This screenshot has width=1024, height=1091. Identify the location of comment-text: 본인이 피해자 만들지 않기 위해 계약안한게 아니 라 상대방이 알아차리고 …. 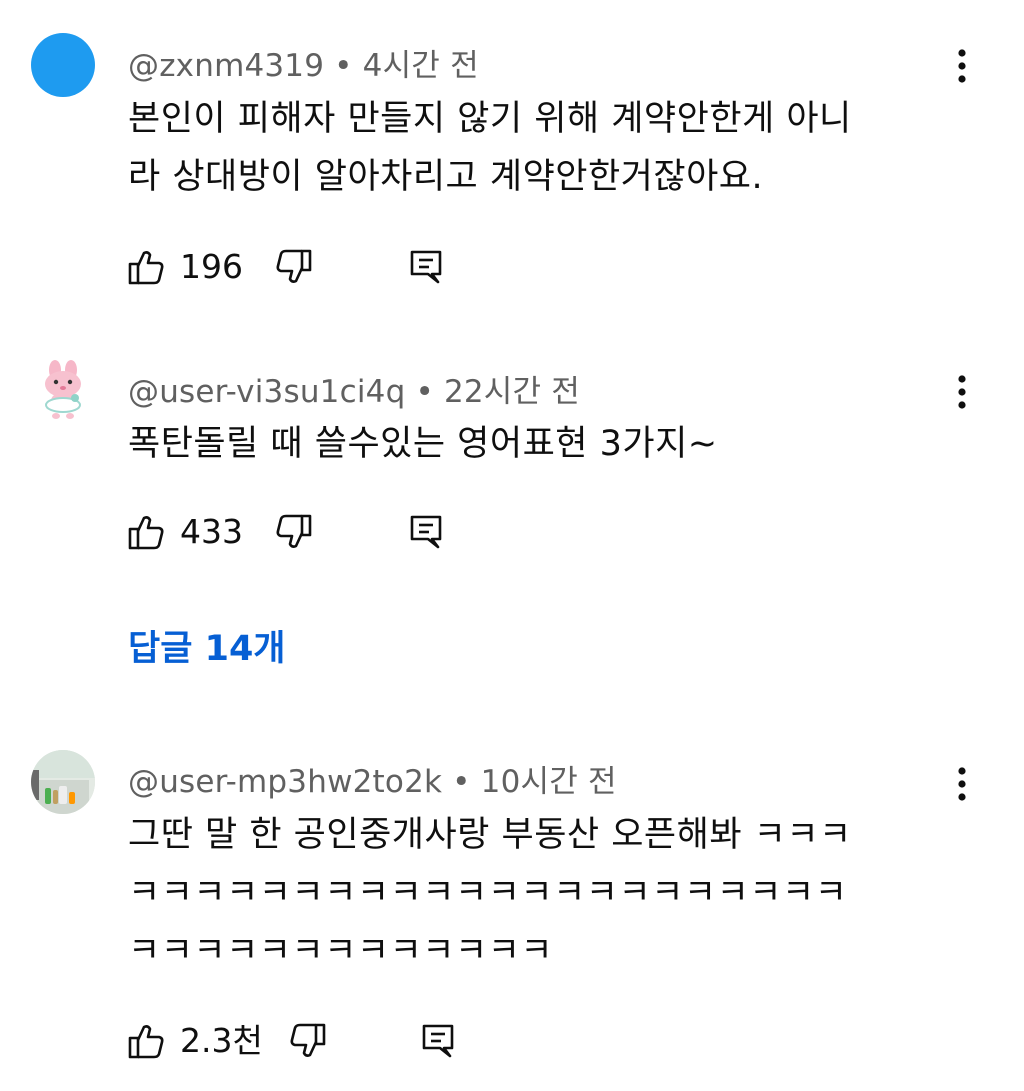
(538, 148).